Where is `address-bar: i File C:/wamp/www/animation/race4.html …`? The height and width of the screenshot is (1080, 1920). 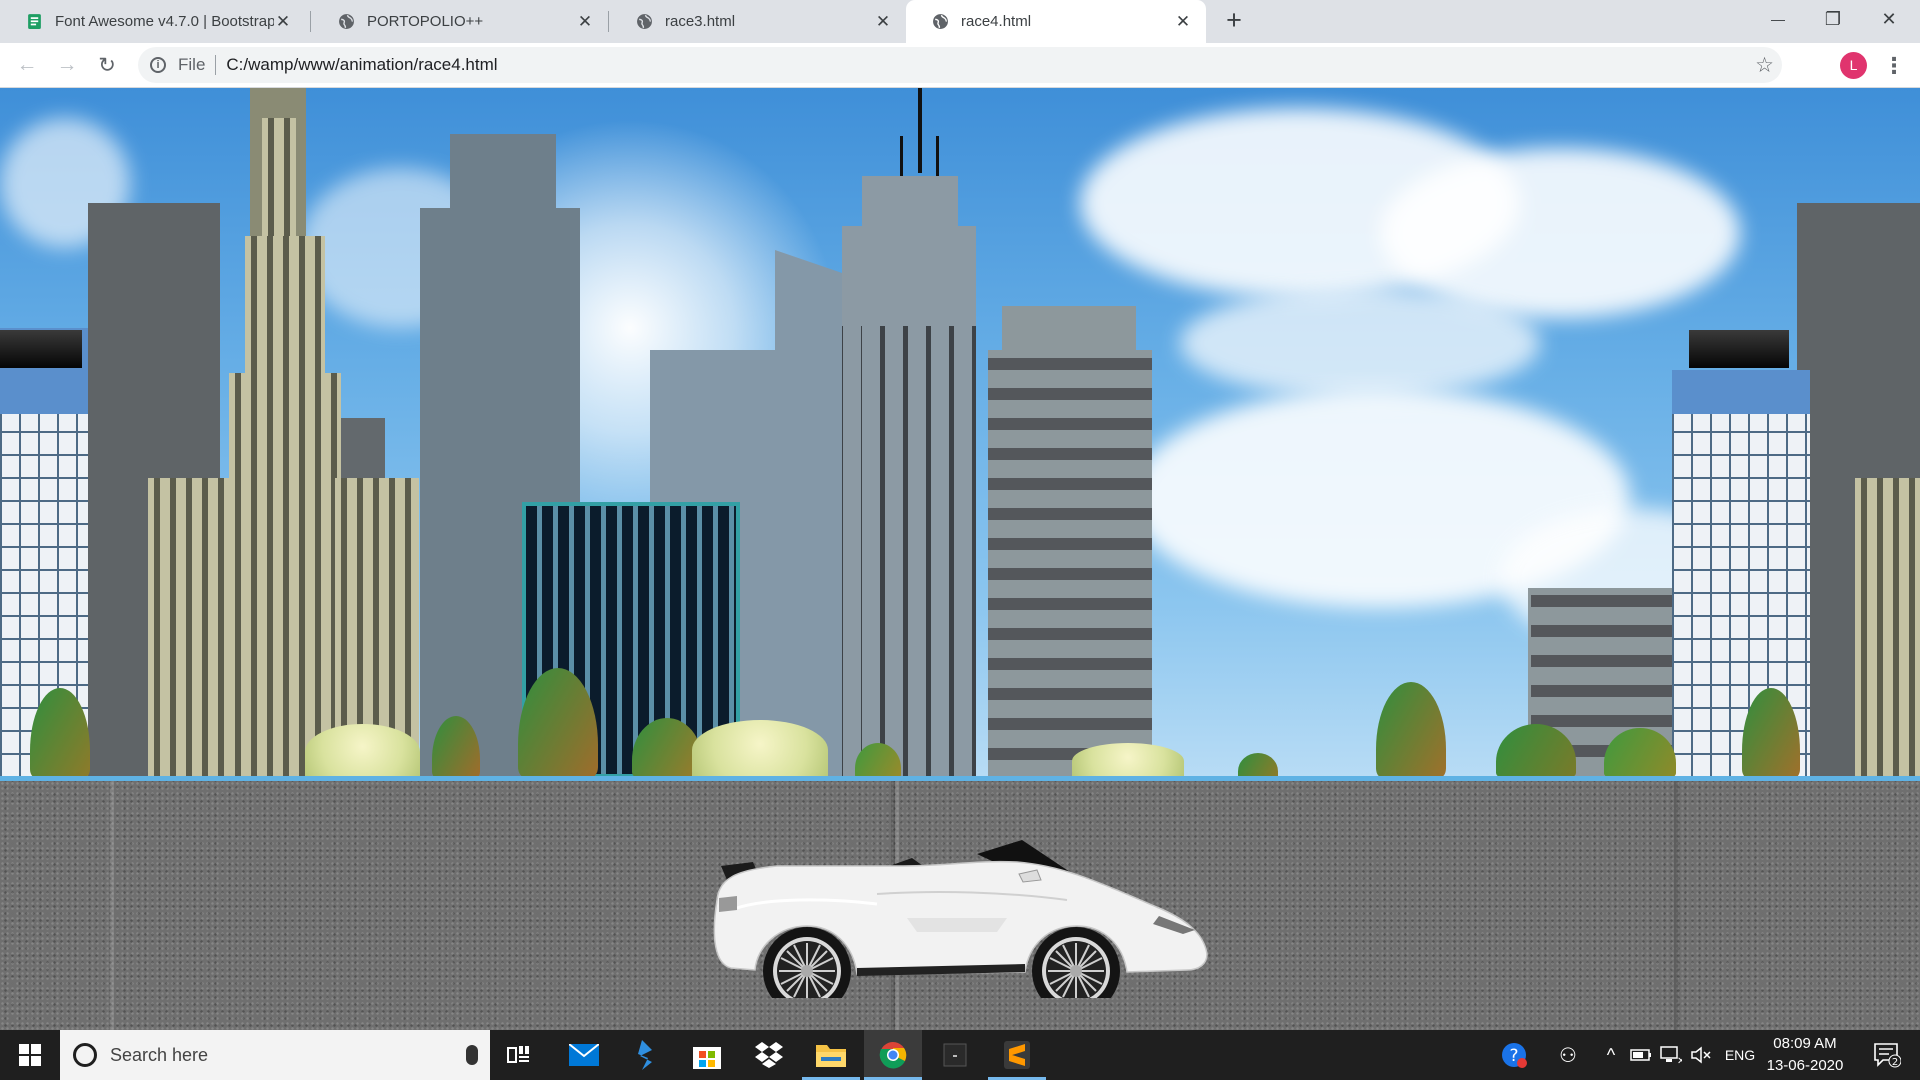 address-bar: i File C:/wamp/www/animation/race4.html … is located at coordinates (960, 65).